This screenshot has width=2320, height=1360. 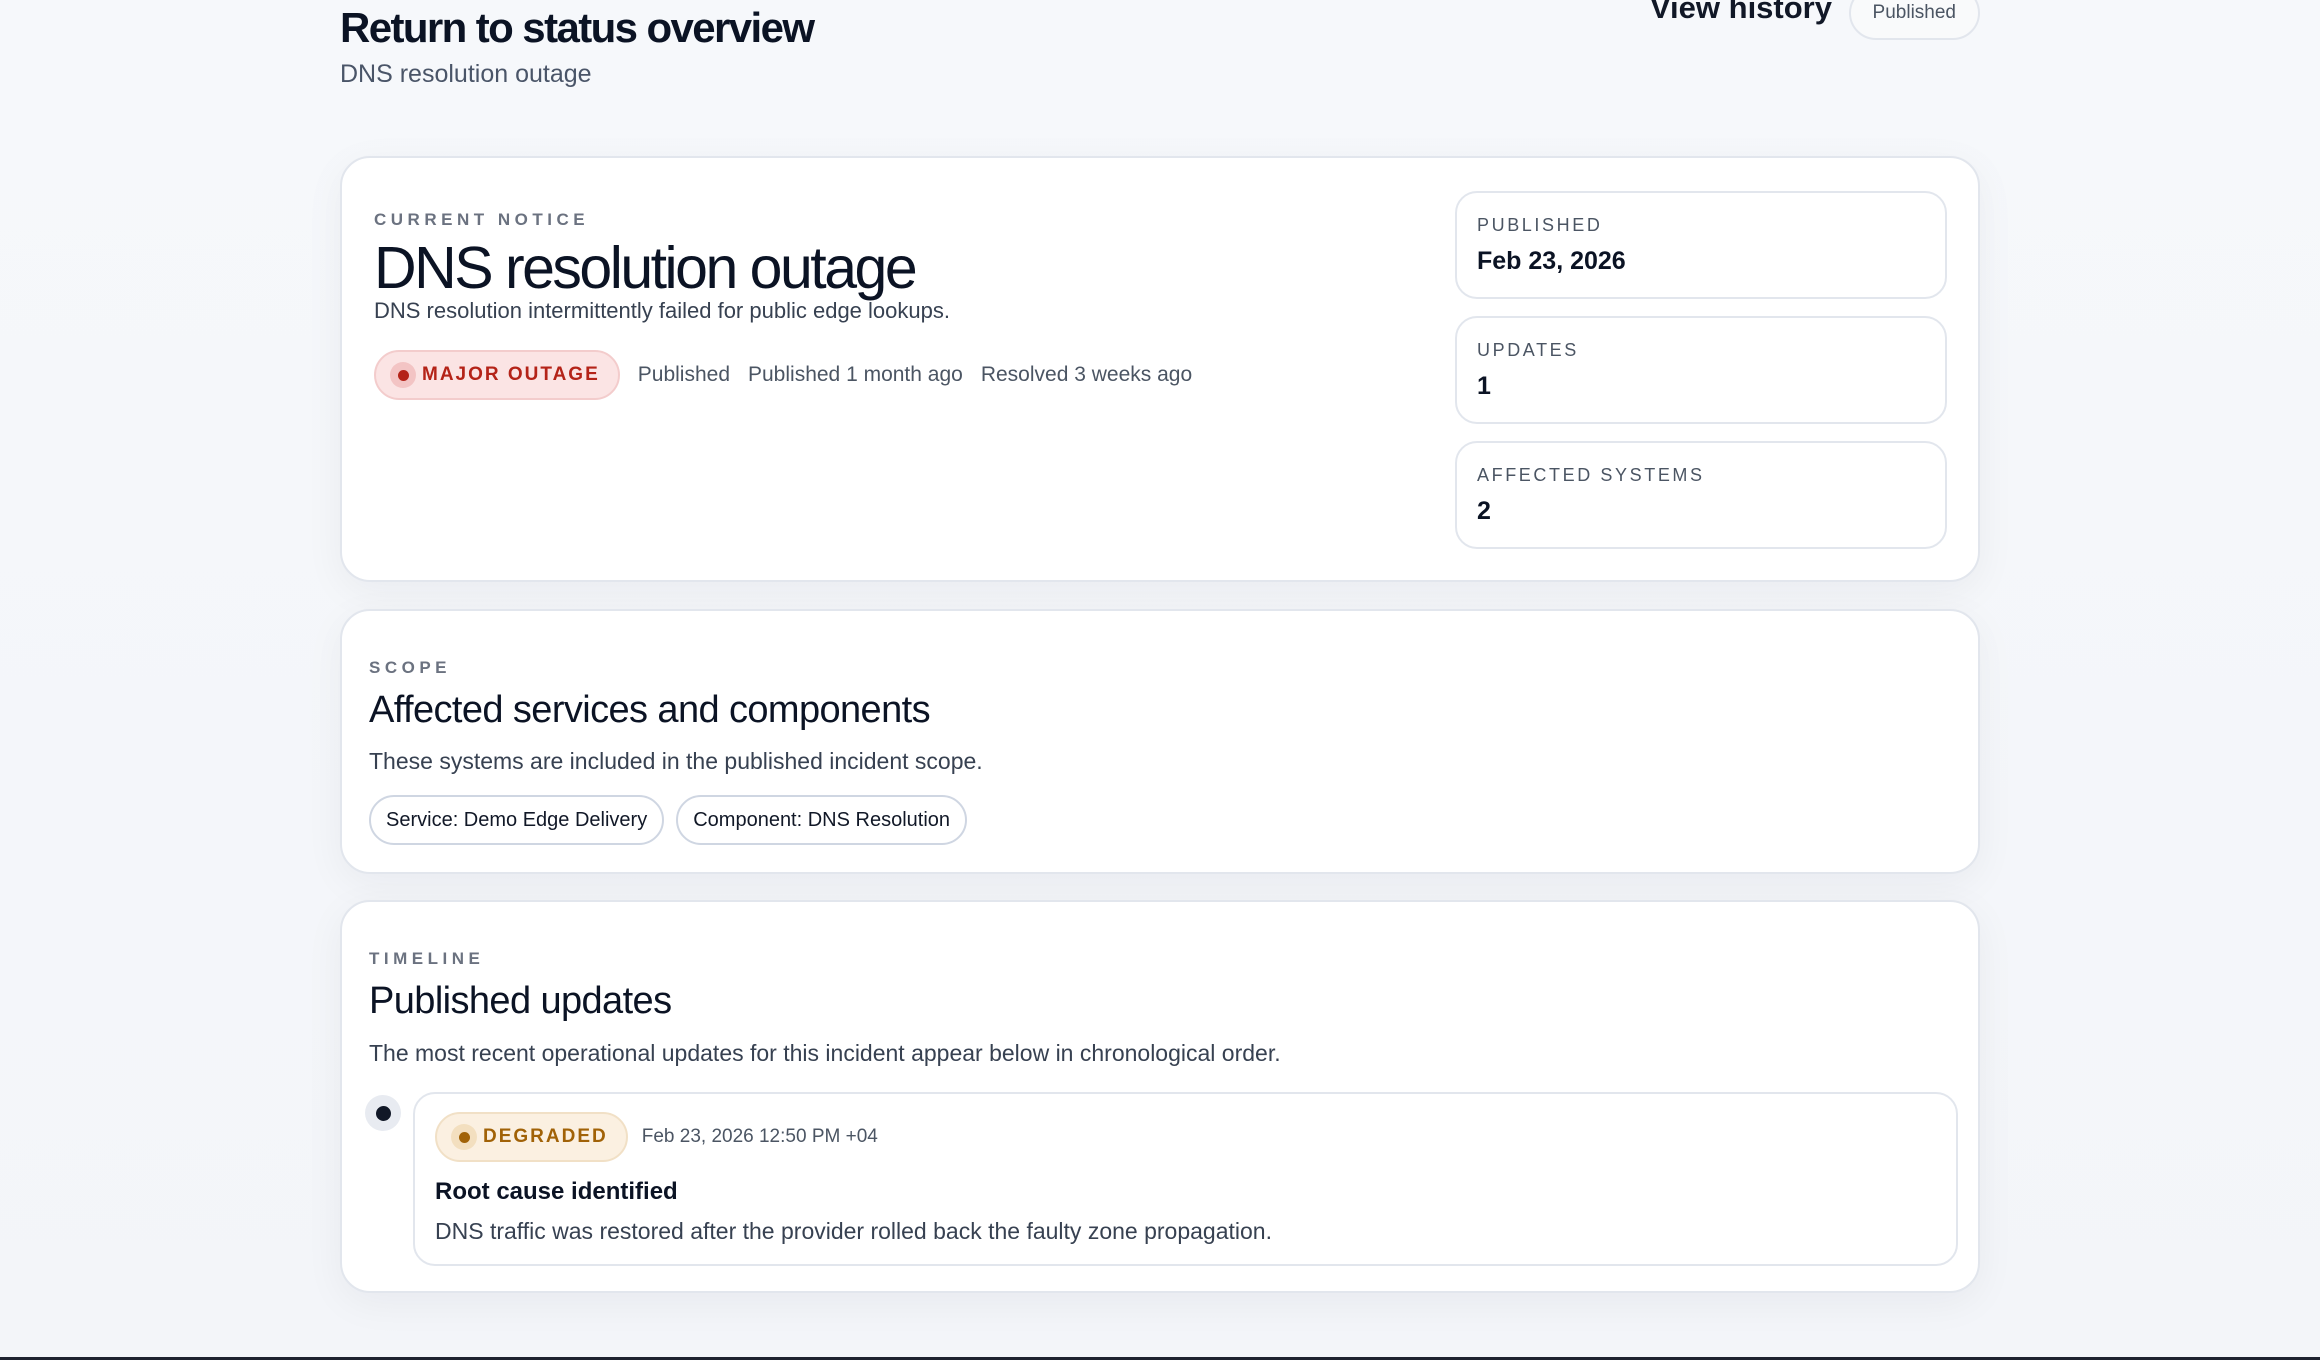 I want to click on back-to-status-overview-link: Return to status overview, so click(x=577, y=28).